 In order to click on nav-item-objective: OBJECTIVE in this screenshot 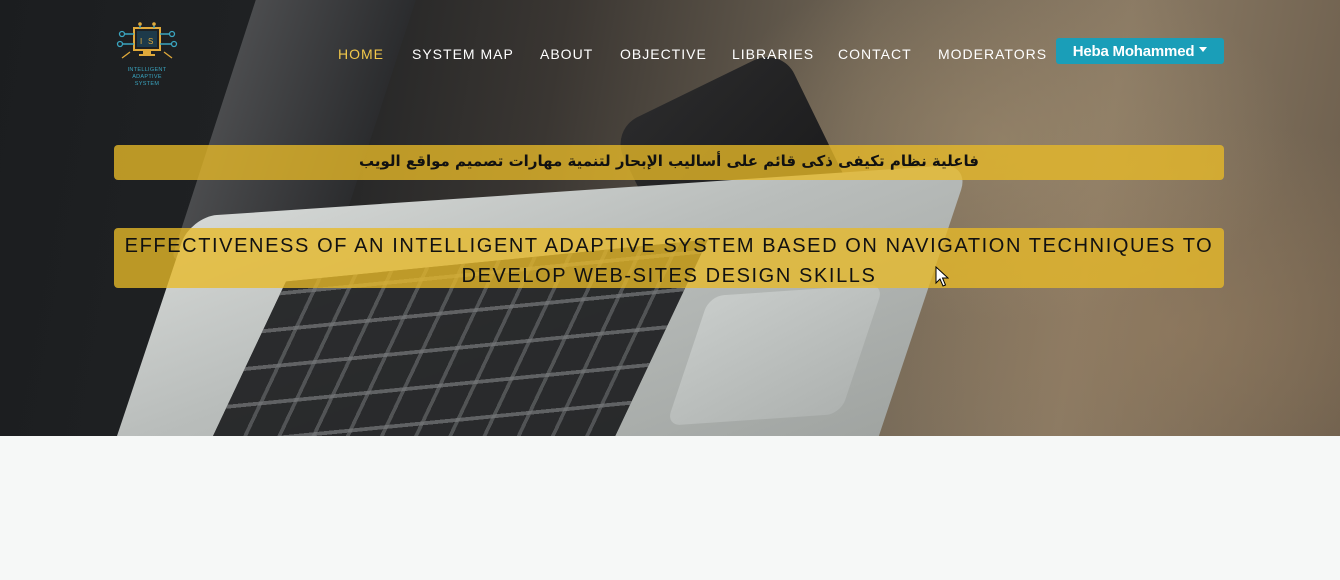, I will do `click(663, 54)`.